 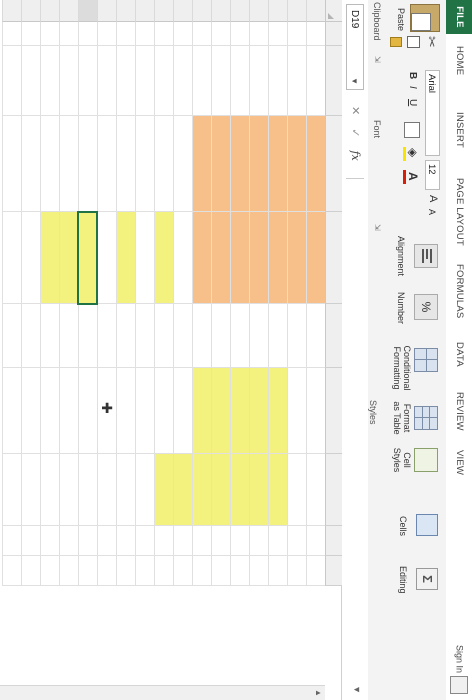 I want to click on column-header-d, so click(x=333, y=258).